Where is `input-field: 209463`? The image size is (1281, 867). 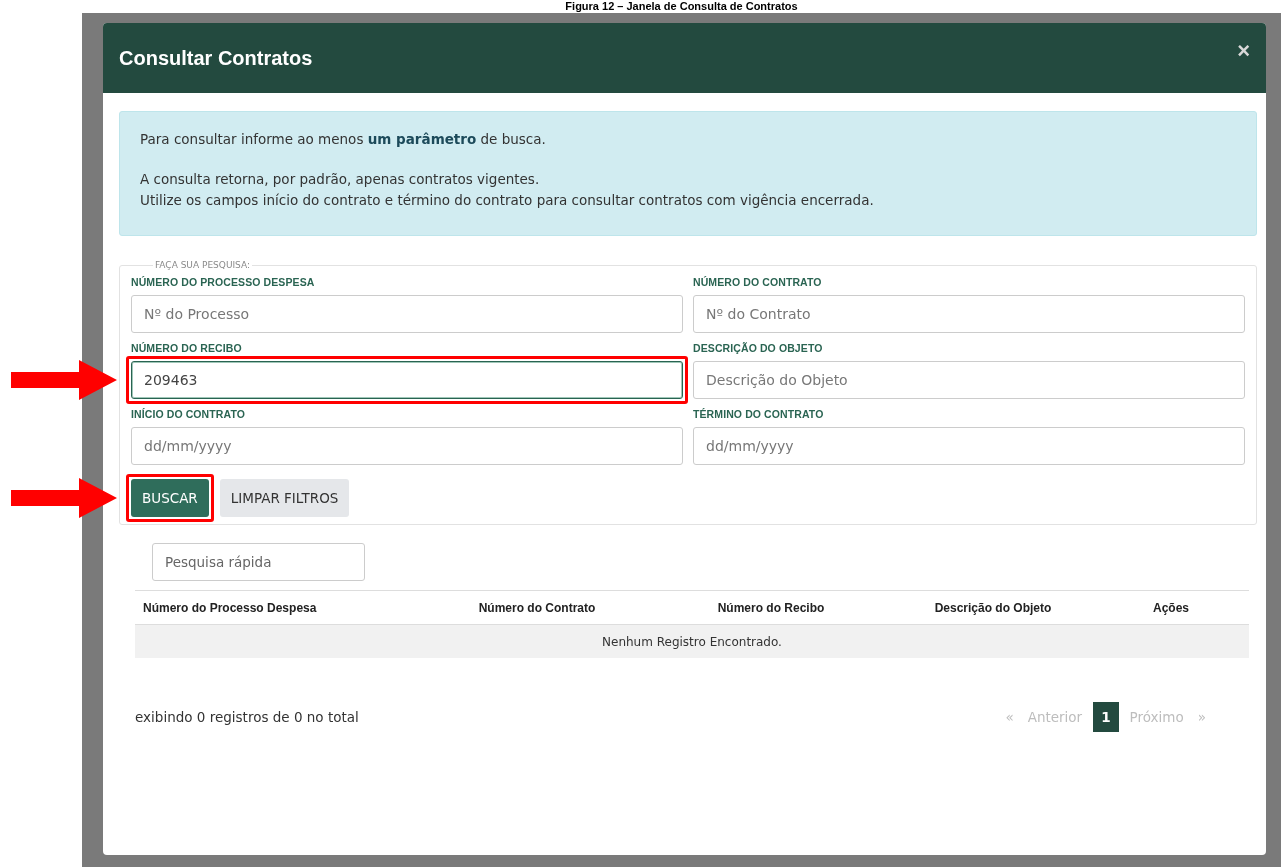 input-field: 209463 is located at coordinates (407, 380).